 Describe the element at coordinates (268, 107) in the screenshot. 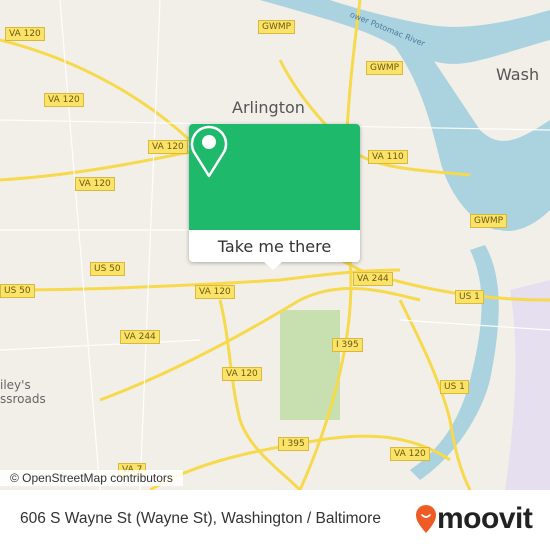

I see `place-label-arlington: Arlington` at that location.